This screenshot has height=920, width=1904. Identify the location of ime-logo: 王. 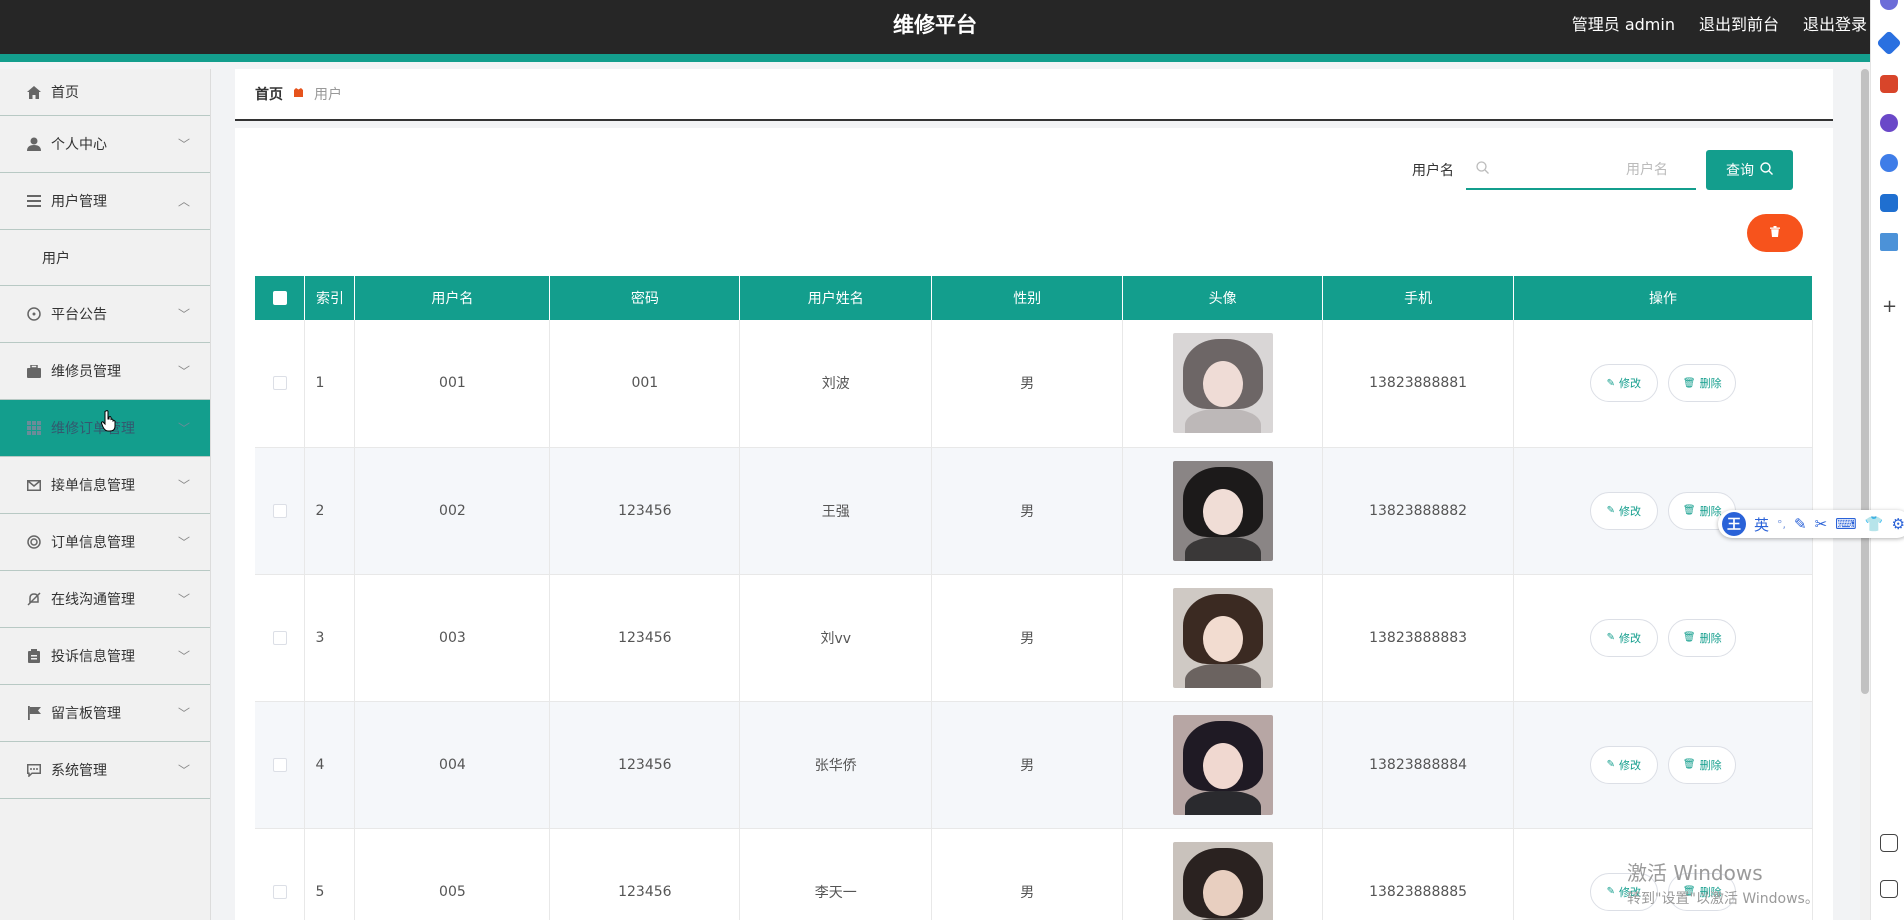
(1734, 524).